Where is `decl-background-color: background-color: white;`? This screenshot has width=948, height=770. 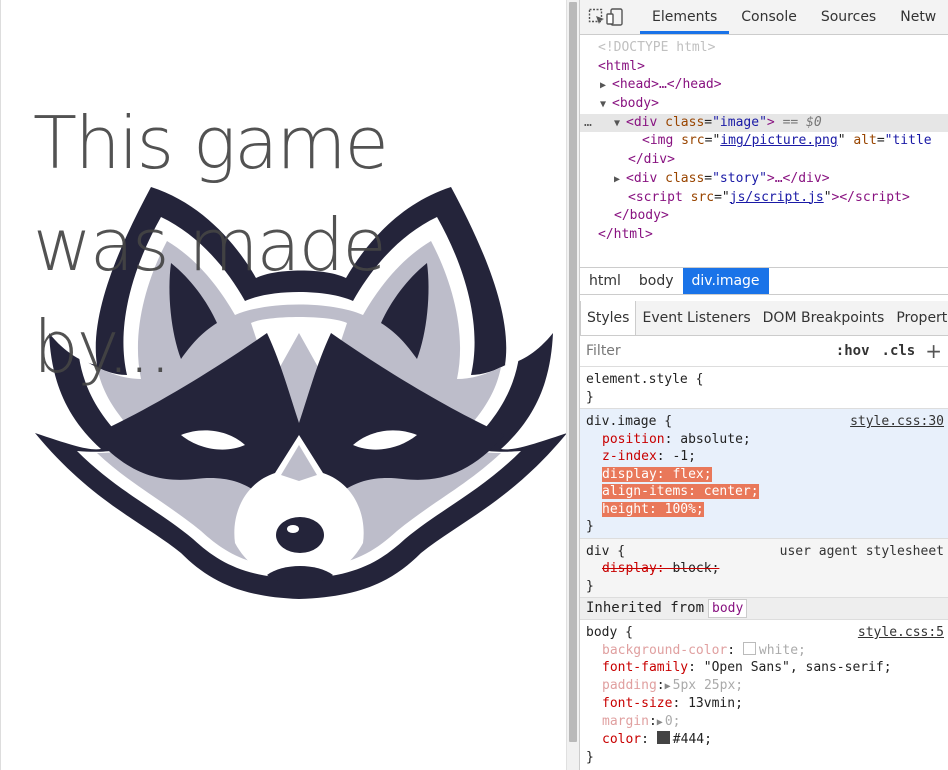 decl-background-color: background-color: white; is located at coordinates (764, 650).